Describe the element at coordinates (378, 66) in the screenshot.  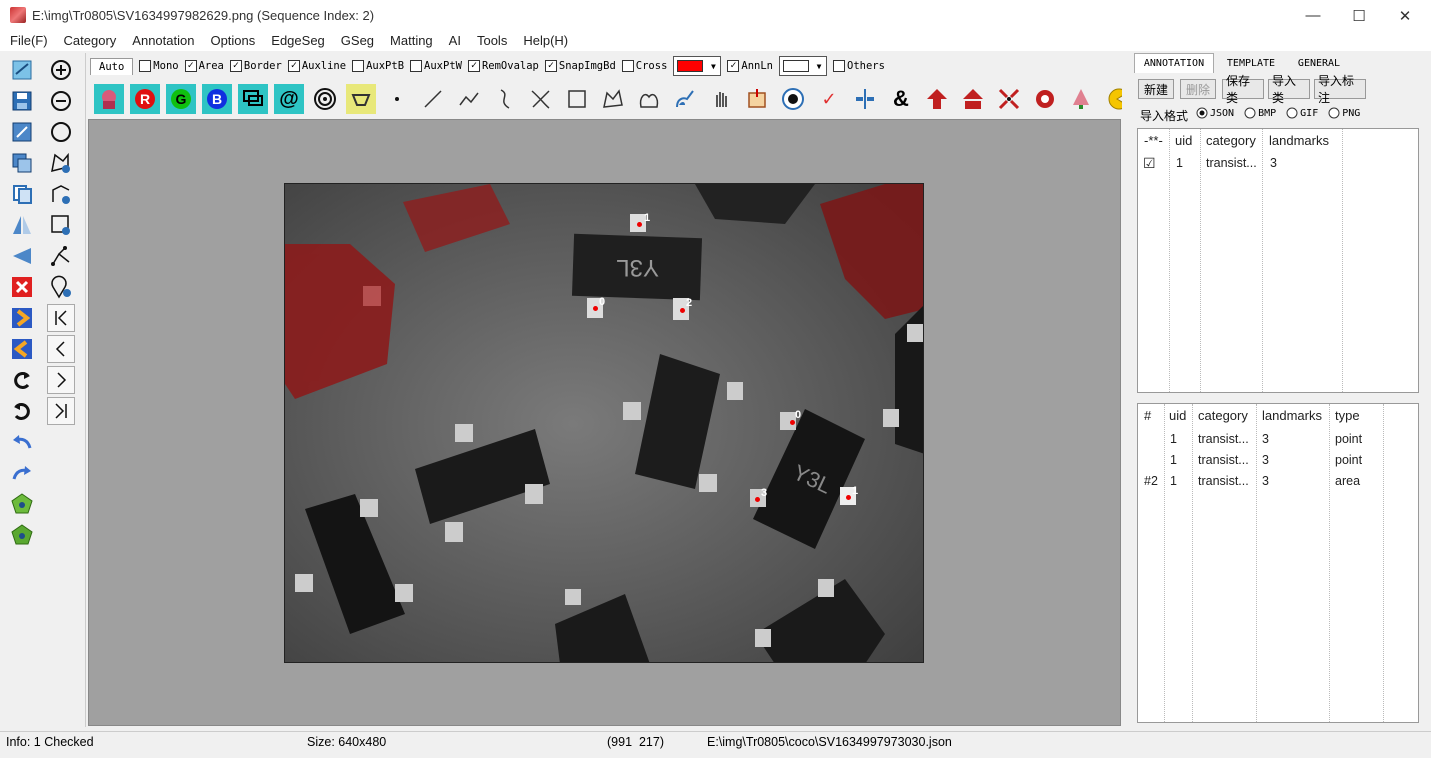
I see `auxptb-checkbox: AuxPtB` at that location.